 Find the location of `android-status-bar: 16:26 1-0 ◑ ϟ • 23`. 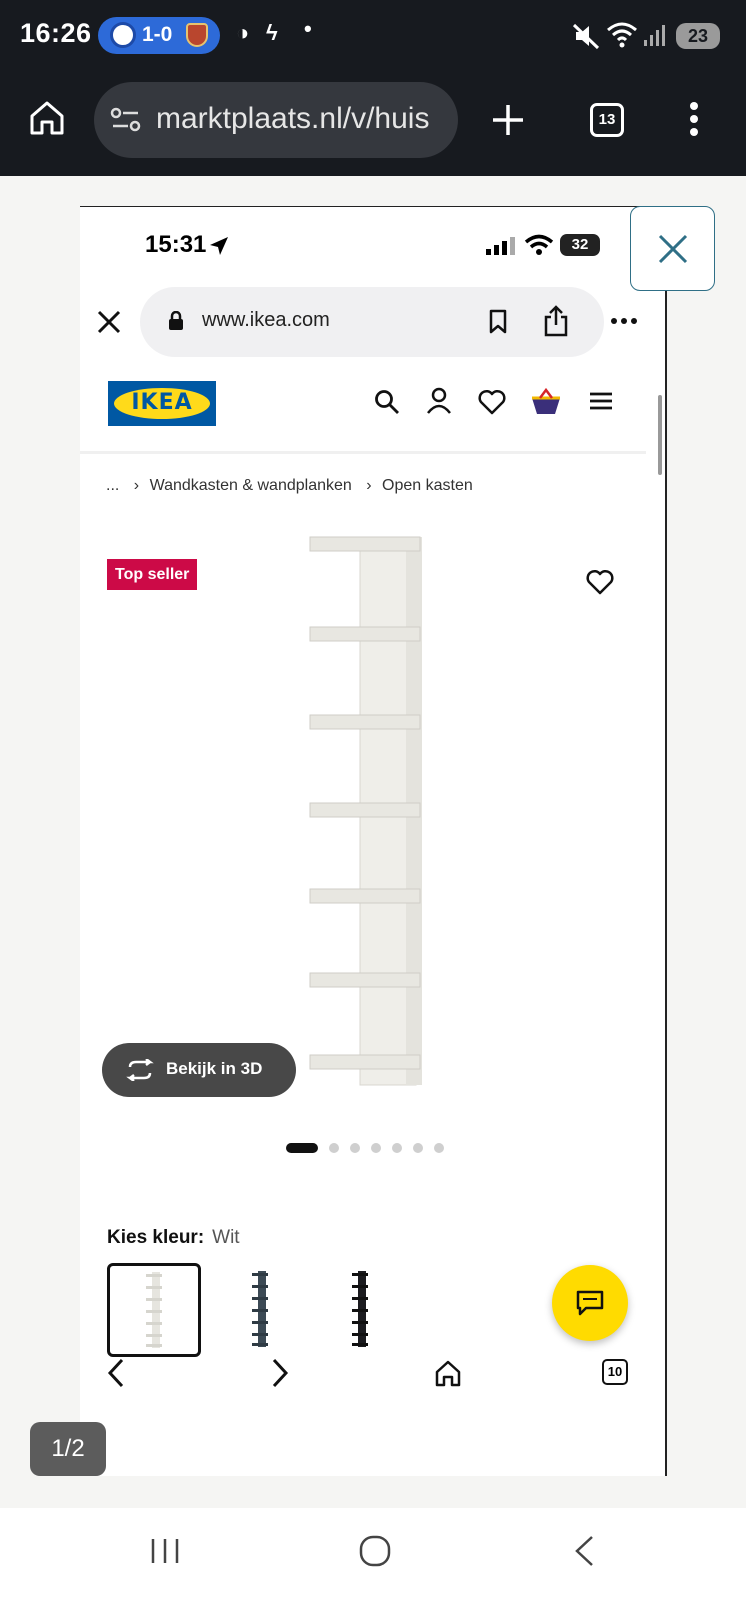

android-status-bar: 16:26 1-0 ◑ ϟ • 23 is located at coordinates (373, 36).